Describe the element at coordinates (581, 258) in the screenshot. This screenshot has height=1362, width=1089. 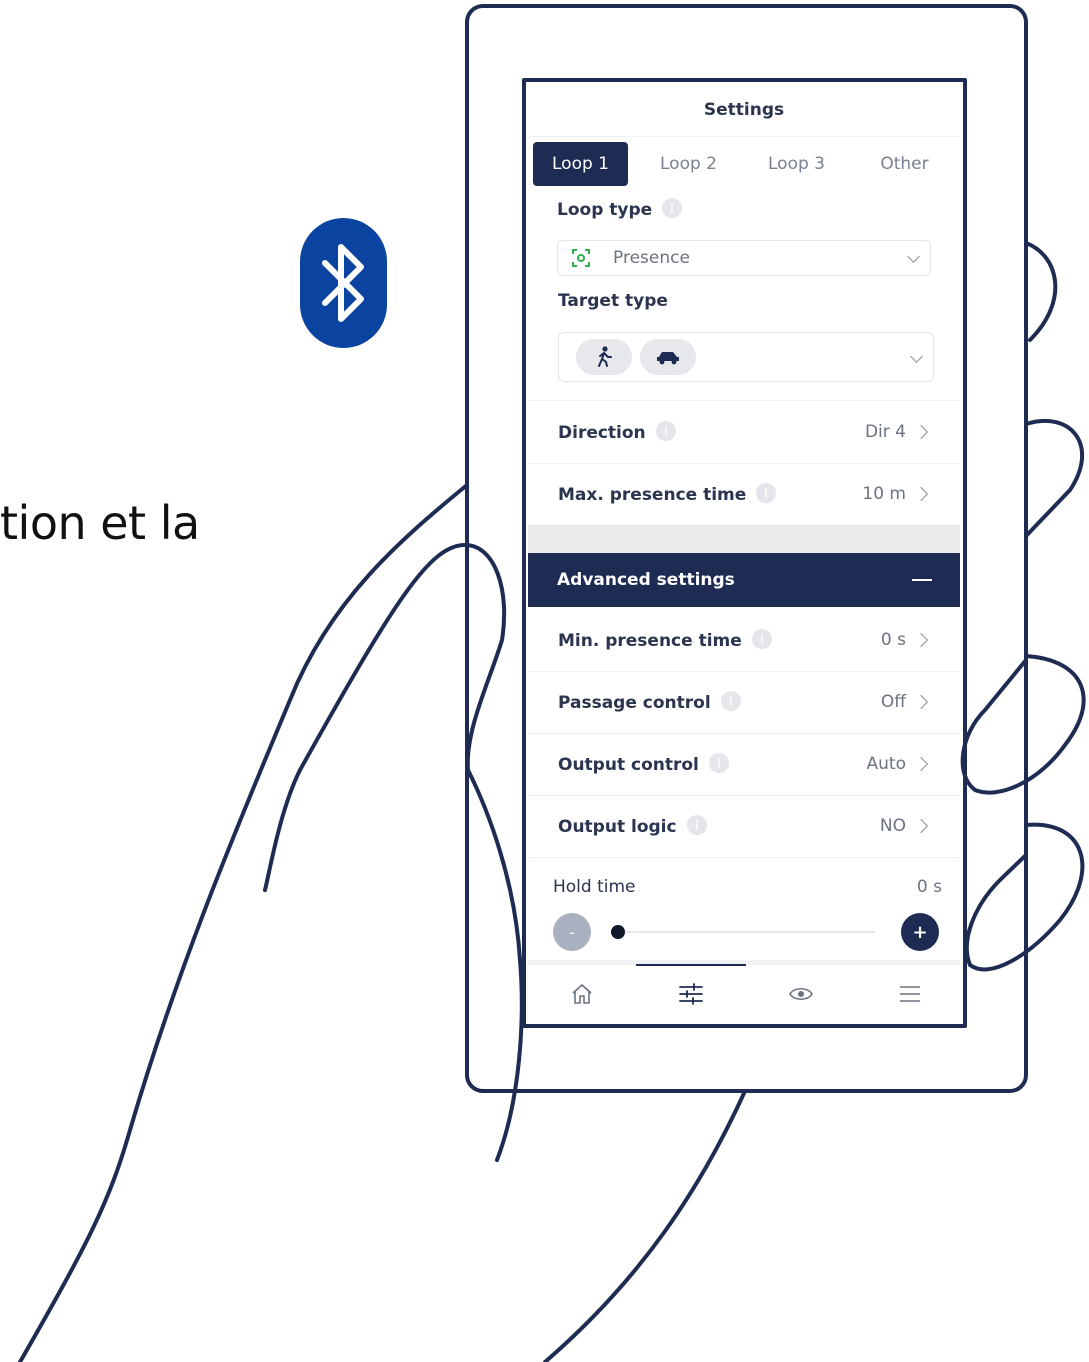
I see `presence-icon` at that location.